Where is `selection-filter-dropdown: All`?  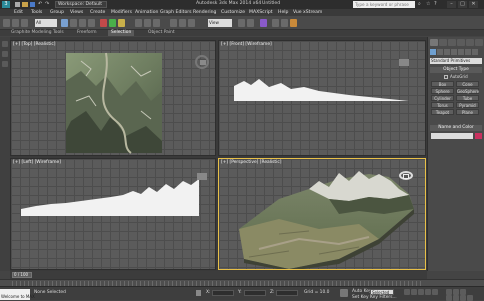 selection-filter-dropdown: All is located at coordinates (46, 23).